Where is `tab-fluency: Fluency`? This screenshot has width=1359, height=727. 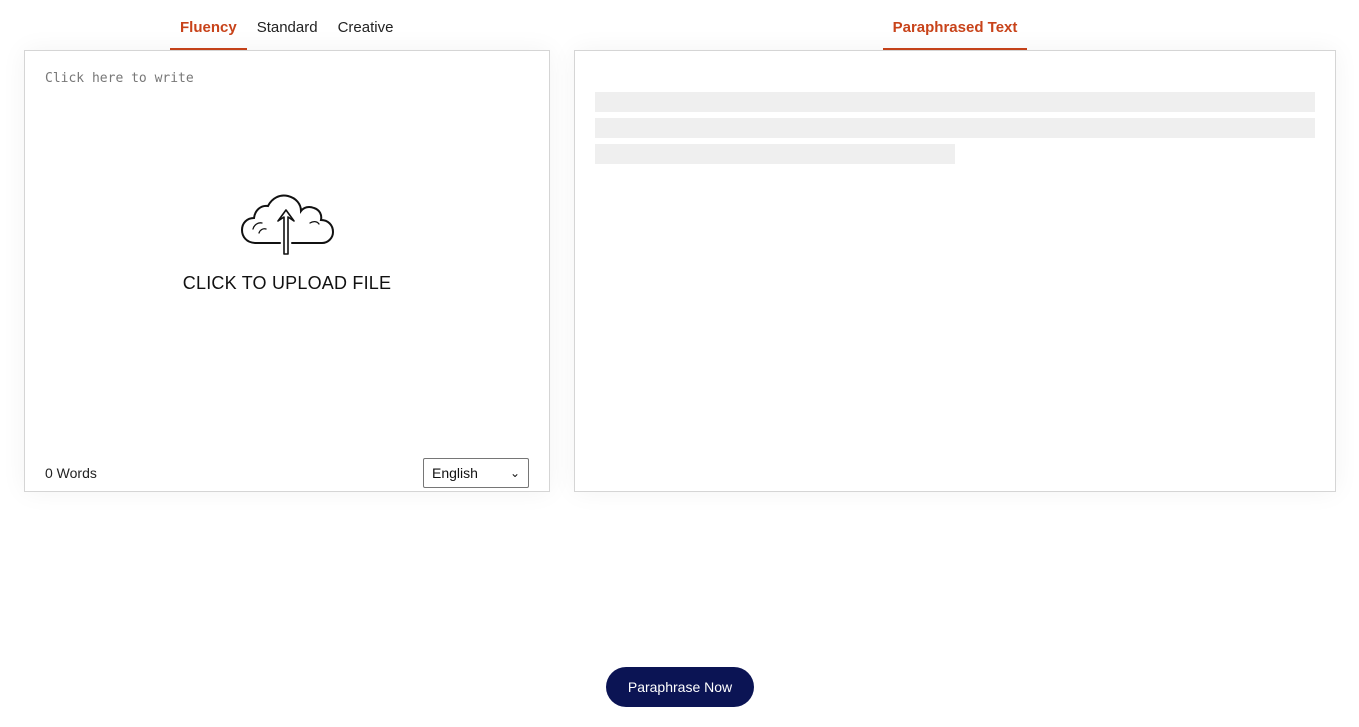 tab-fluency: Fluency is located at coordinates (208, 30).